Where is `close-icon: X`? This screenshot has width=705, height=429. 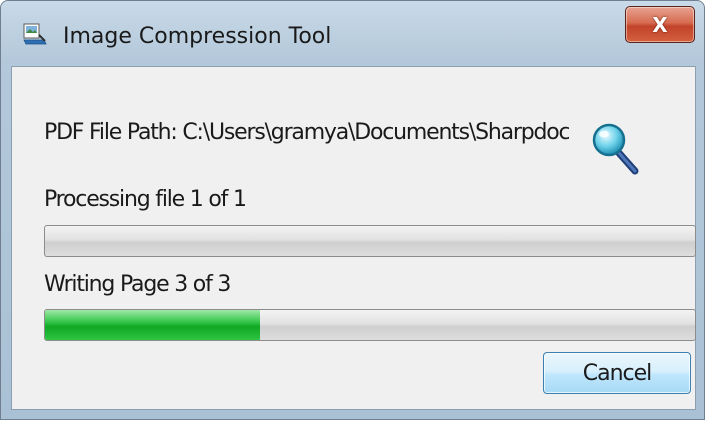
close-icon: X is located at coordinates (660, 24).